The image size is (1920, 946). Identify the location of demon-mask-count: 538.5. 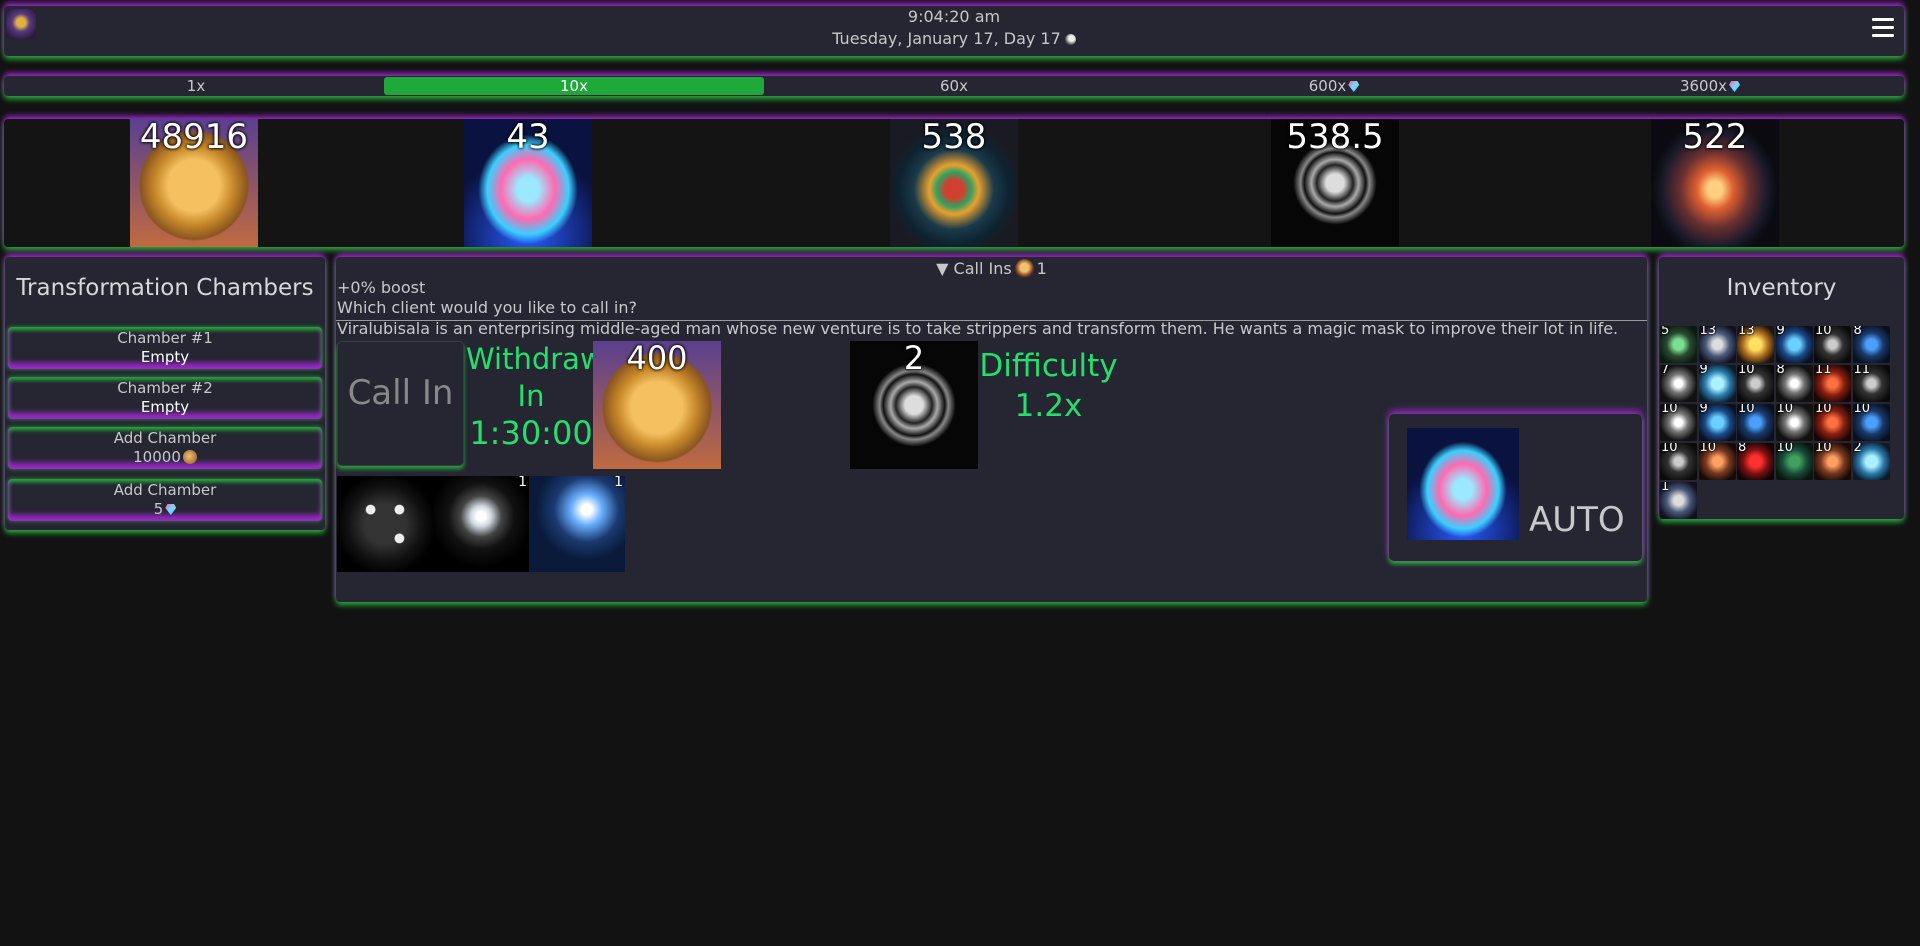
(1335, 138).